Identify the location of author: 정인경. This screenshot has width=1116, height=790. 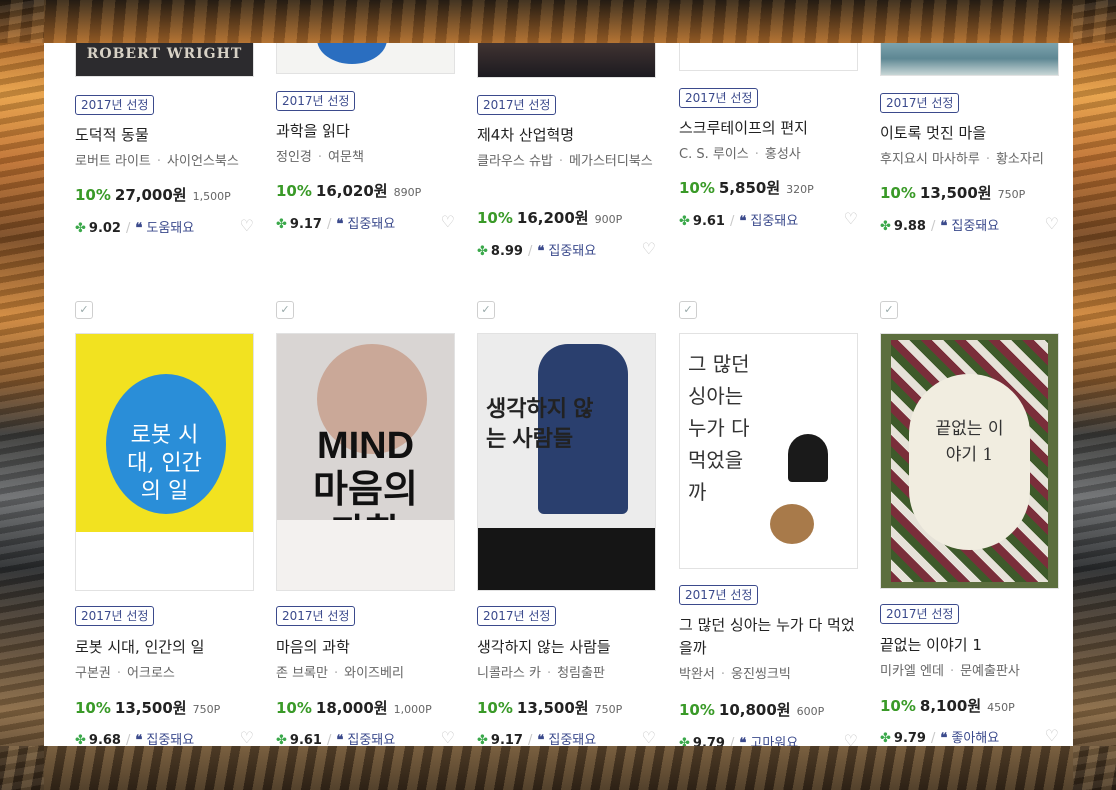
(294, 157).